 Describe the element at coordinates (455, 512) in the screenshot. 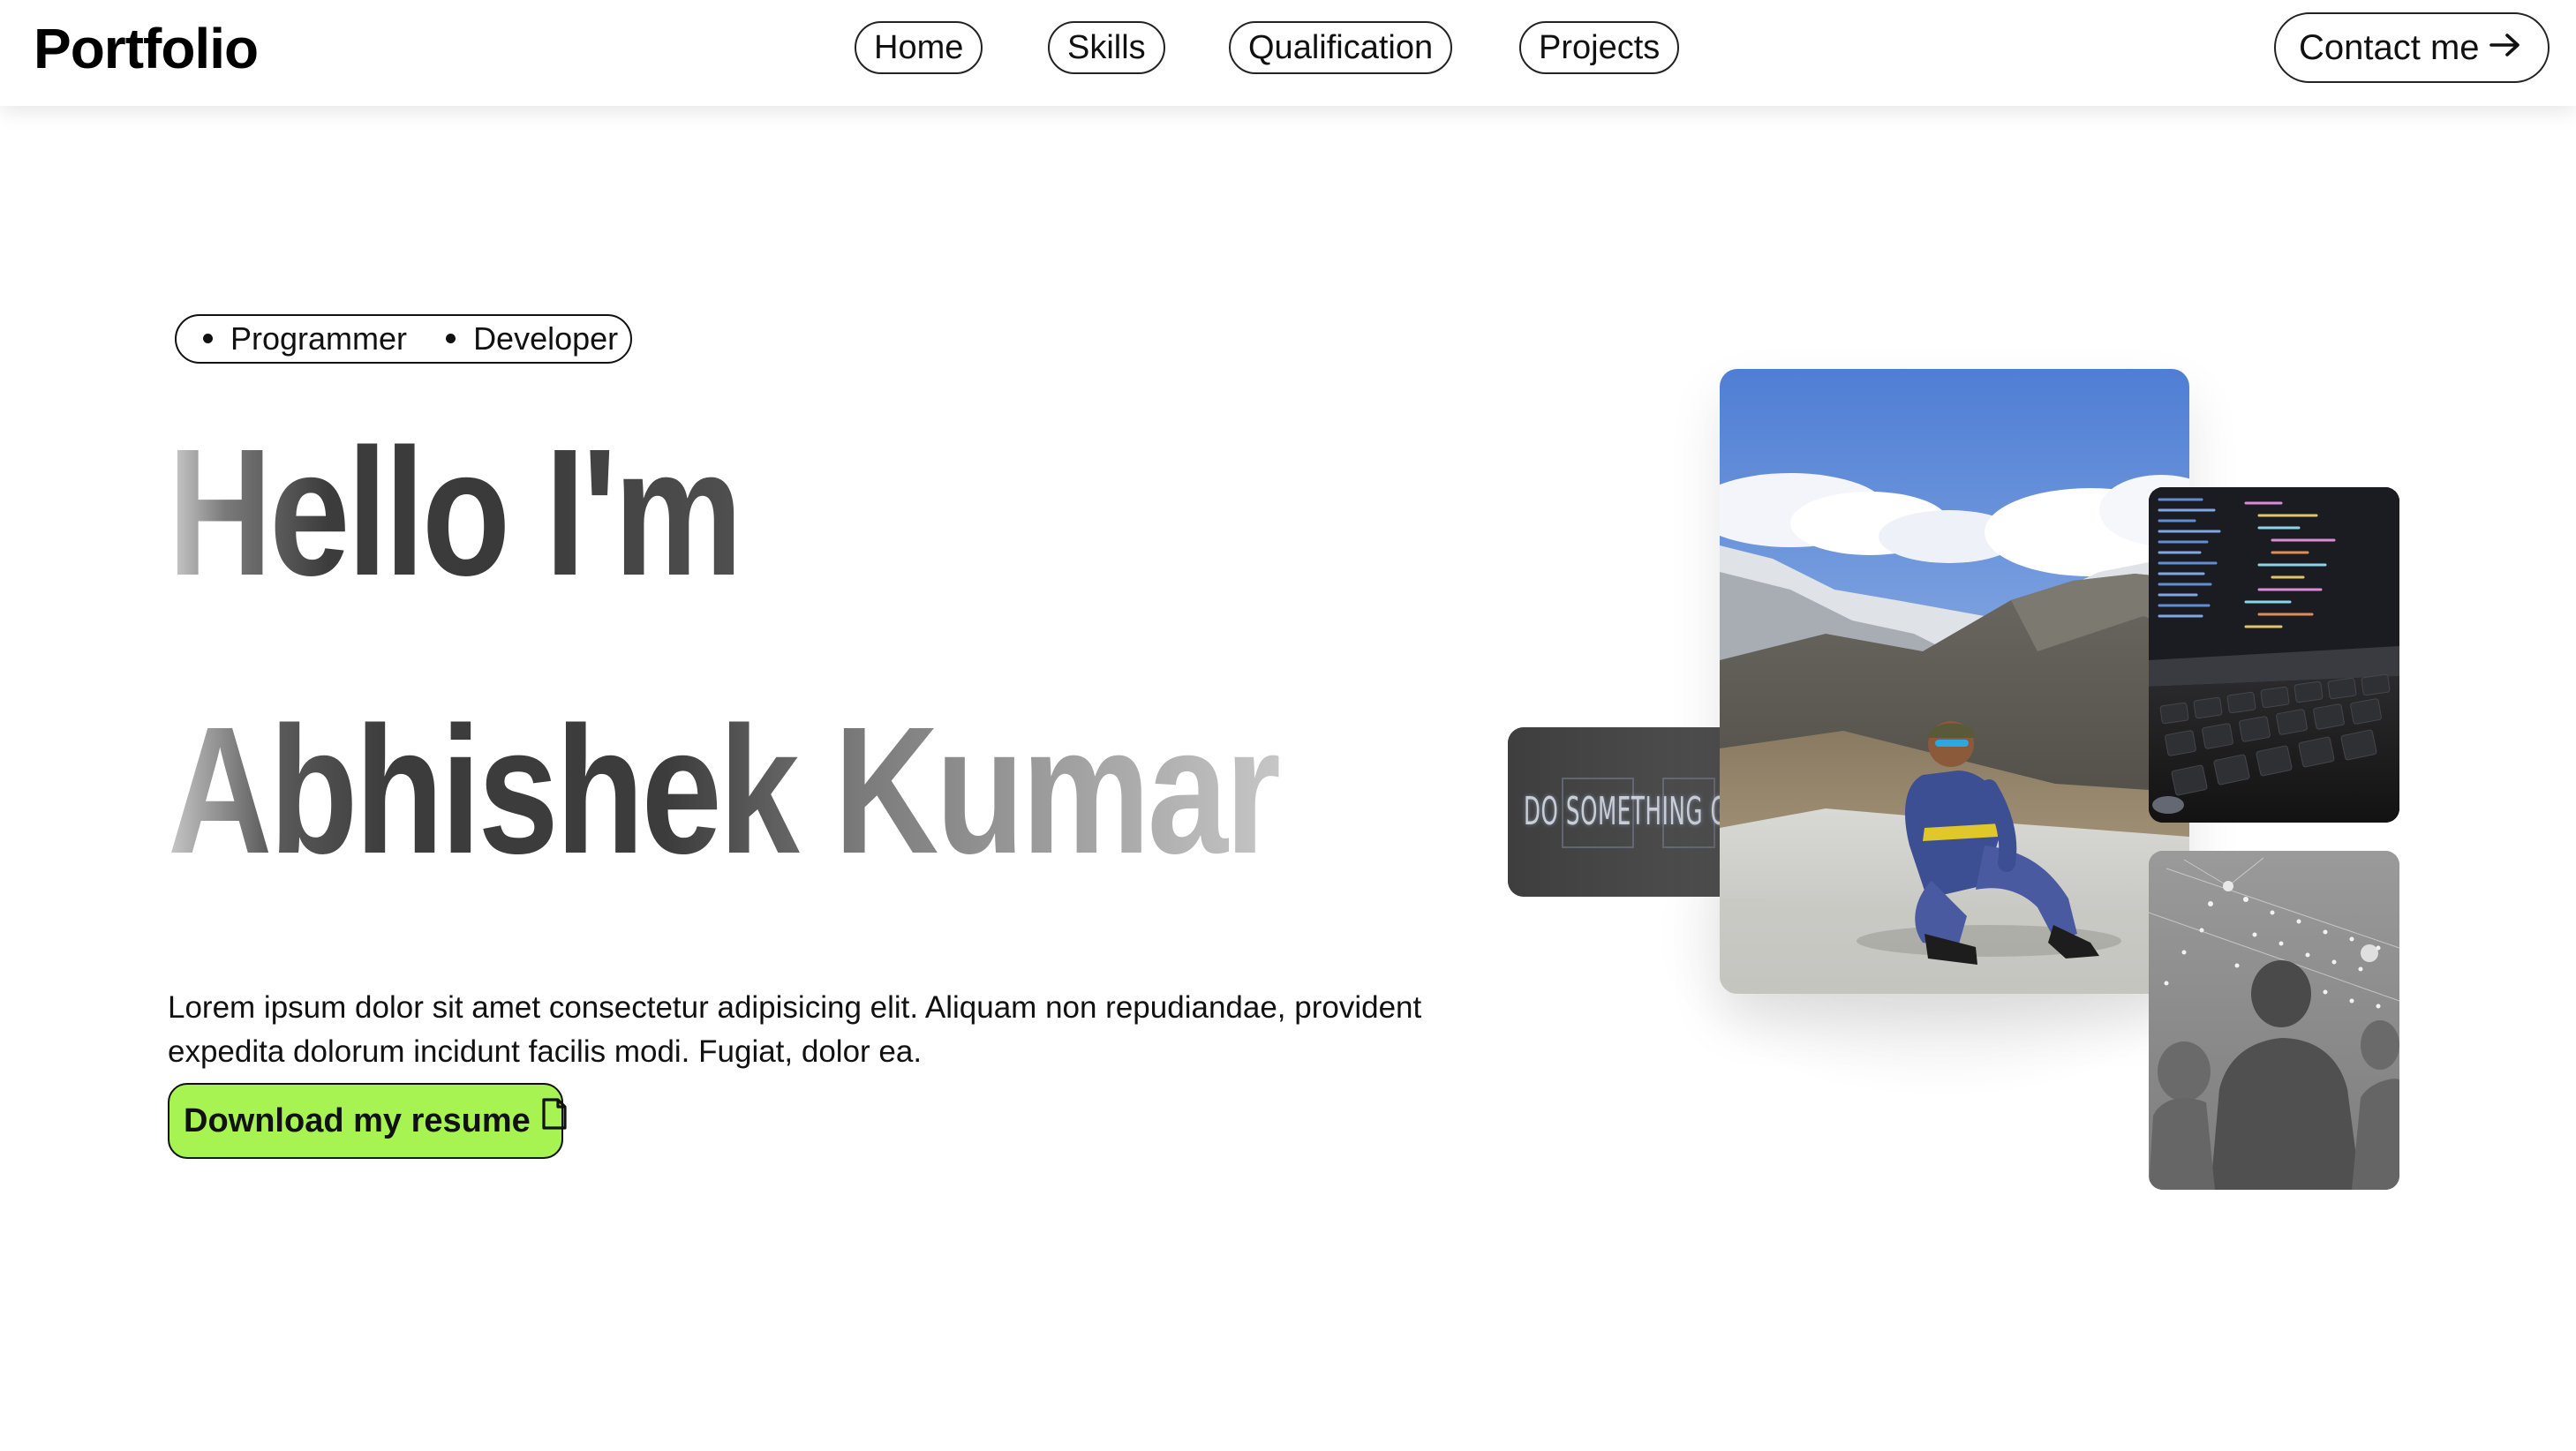

I see `greeting-heading: Hello I'm` at that location.